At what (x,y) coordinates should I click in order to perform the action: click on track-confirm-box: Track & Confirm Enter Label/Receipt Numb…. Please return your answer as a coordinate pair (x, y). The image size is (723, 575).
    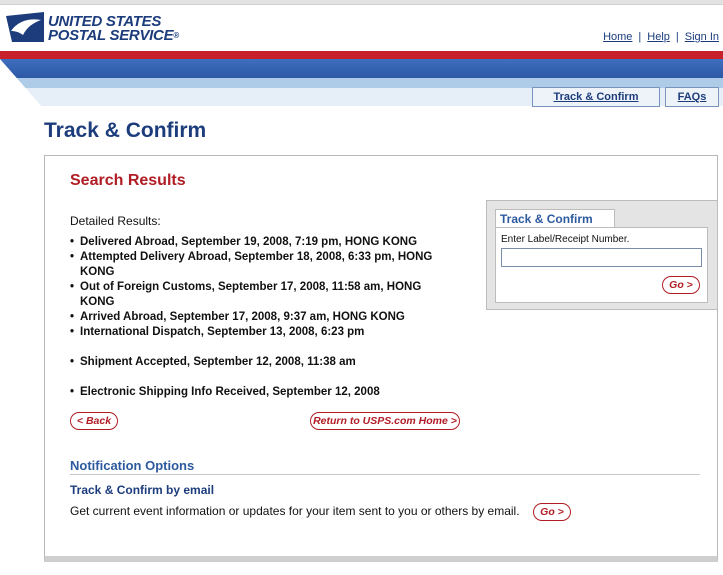
    Looking at the image, I should click on (602, 255).